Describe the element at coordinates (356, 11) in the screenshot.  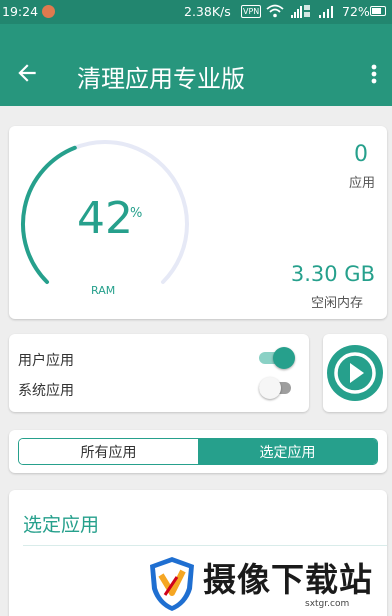
I see `battery-percent: 72%` at that location.